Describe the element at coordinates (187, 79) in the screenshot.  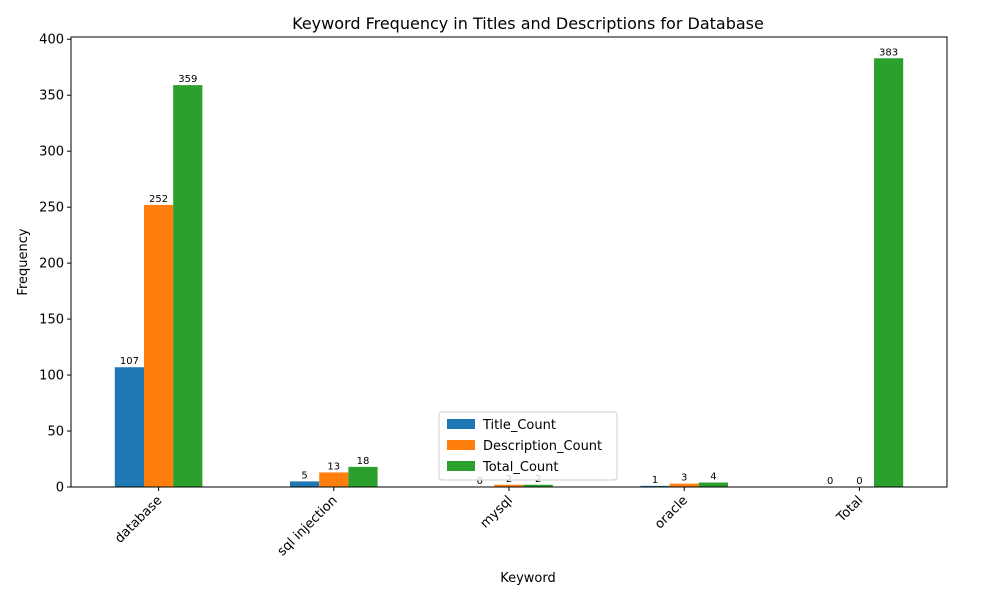
I see `data-label: 359` at that location.